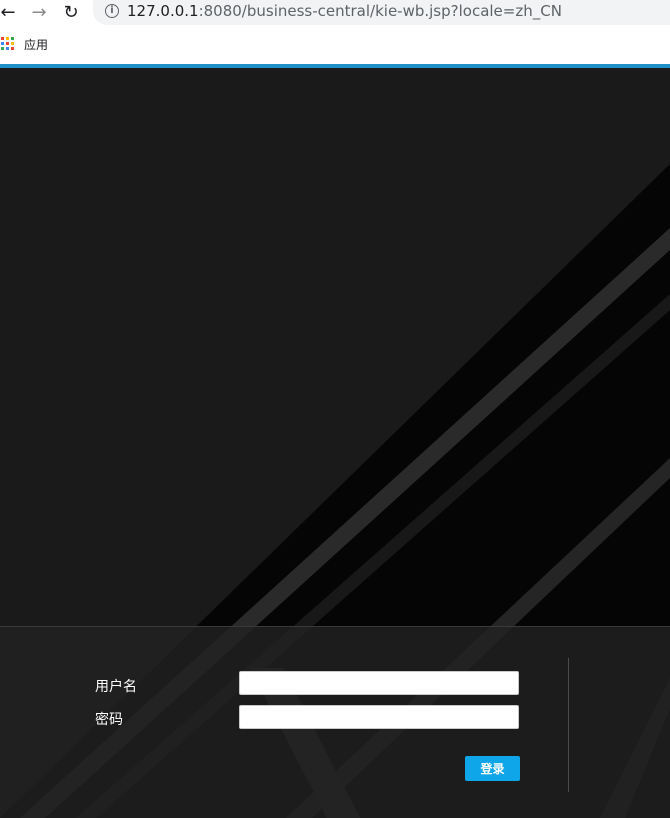 The width and height of the screenshot is (670, 818). What do you see at coordinates (71, 12) in the screenshot?
I see `reload-icon: ↻` at bounding box center [71, 12].